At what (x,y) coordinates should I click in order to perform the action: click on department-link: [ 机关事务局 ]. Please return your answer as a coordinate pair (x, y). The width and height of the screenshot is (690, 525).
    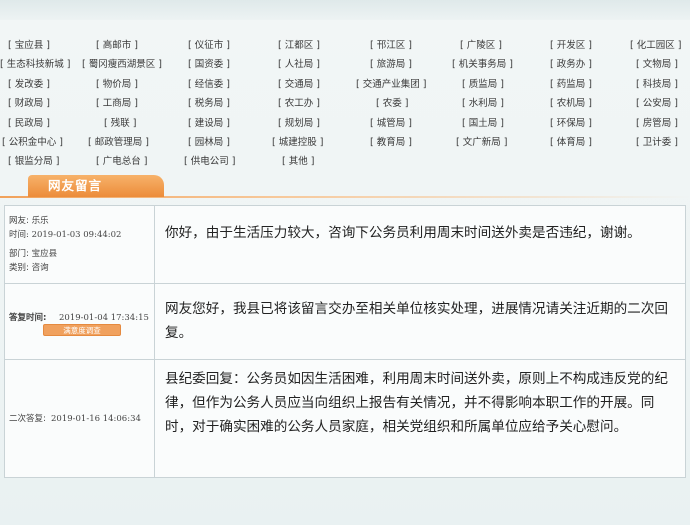
    Looking at the image, I should click on (482, 64).